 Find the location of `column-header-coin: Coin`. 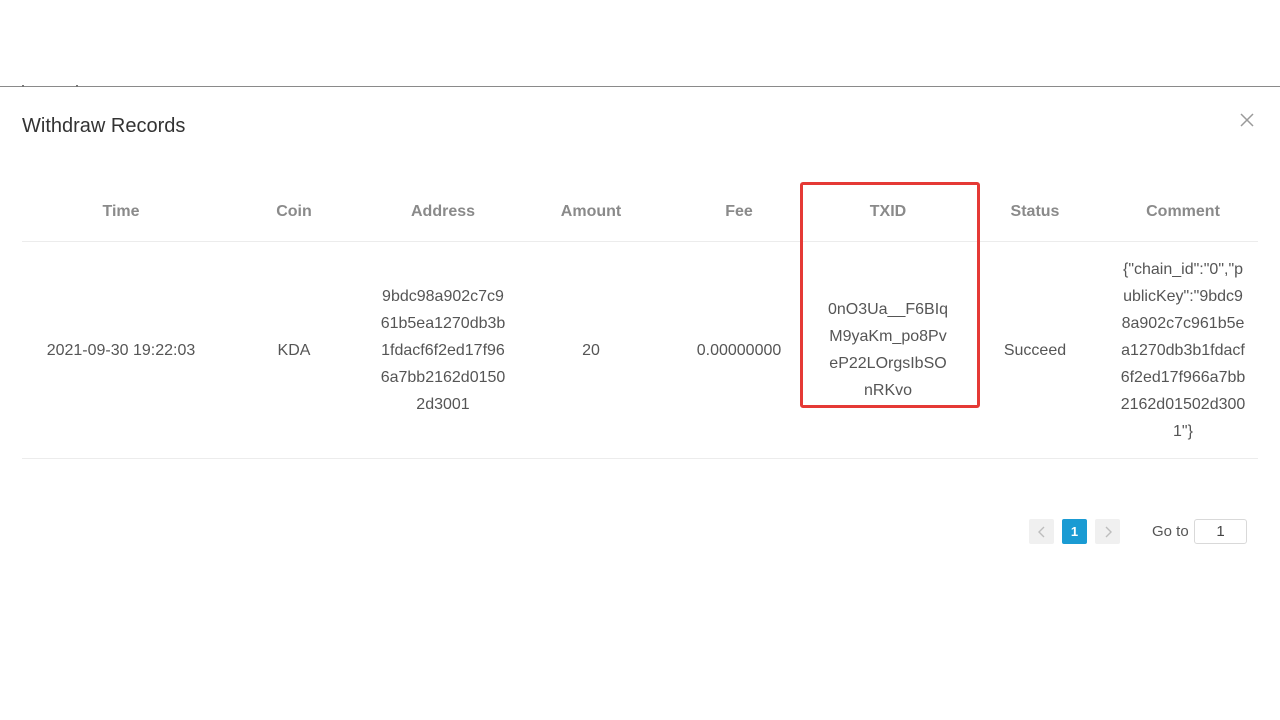

column-header-coin: Coin is located at coordinates (294, 212).